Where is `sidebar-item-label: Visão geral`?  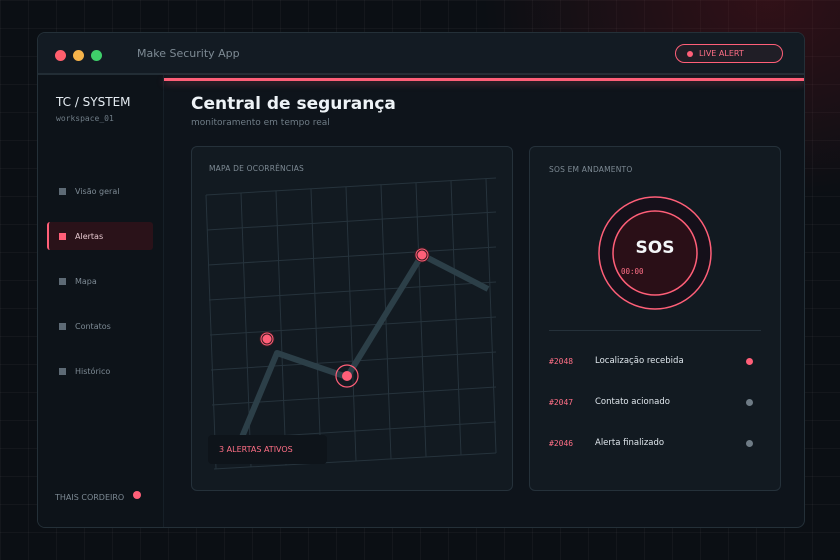 sidebar-item-label: Visão geral is located at coordinates (97, 191).